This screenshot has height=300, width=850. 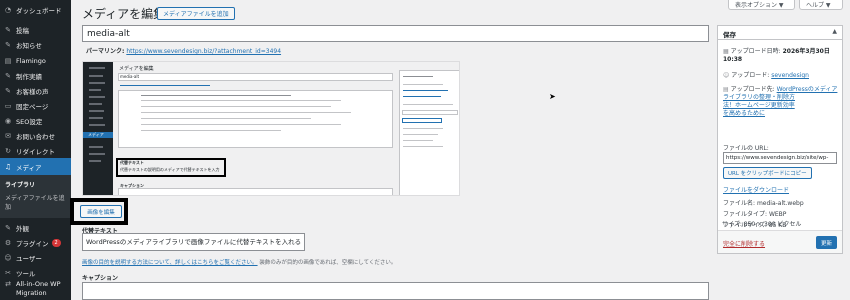 I want to click on submenu-add-new: メディアファイルを追, so click(x=35, y=197).